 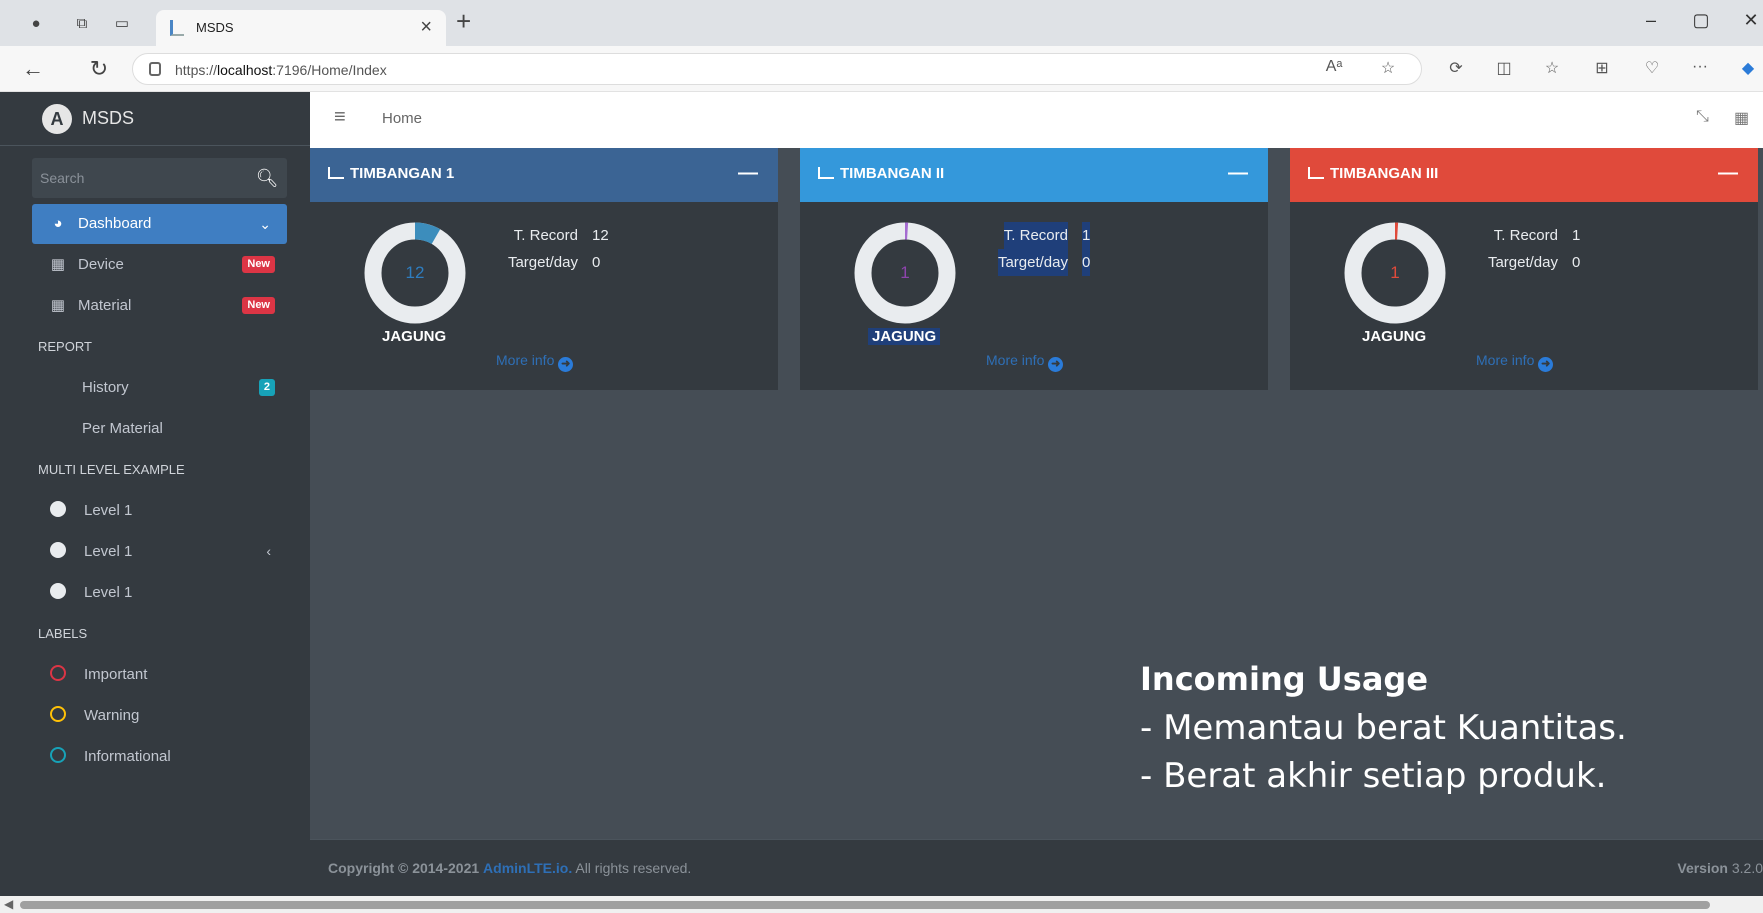 I want to click on sidebar-item-device: ▦ Device New, so click(x=159, y=264).